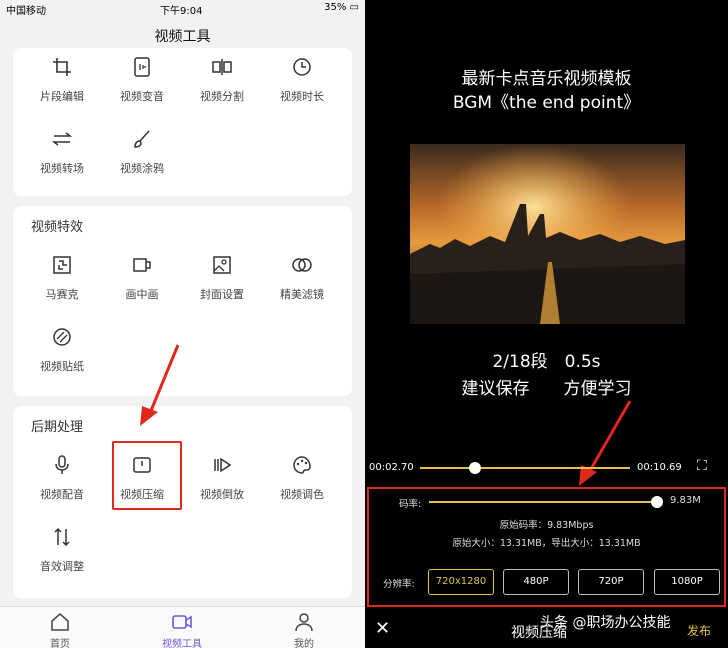 This screenshot has width=728, height=648. Describe the element at coordinates (302, 67) in the screenshot. I see `clock-icon` at that location.